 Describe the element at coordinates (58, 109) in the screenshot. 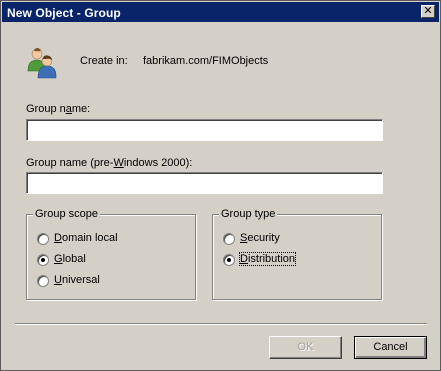

I see `group-name-label: Group name:` at that location.